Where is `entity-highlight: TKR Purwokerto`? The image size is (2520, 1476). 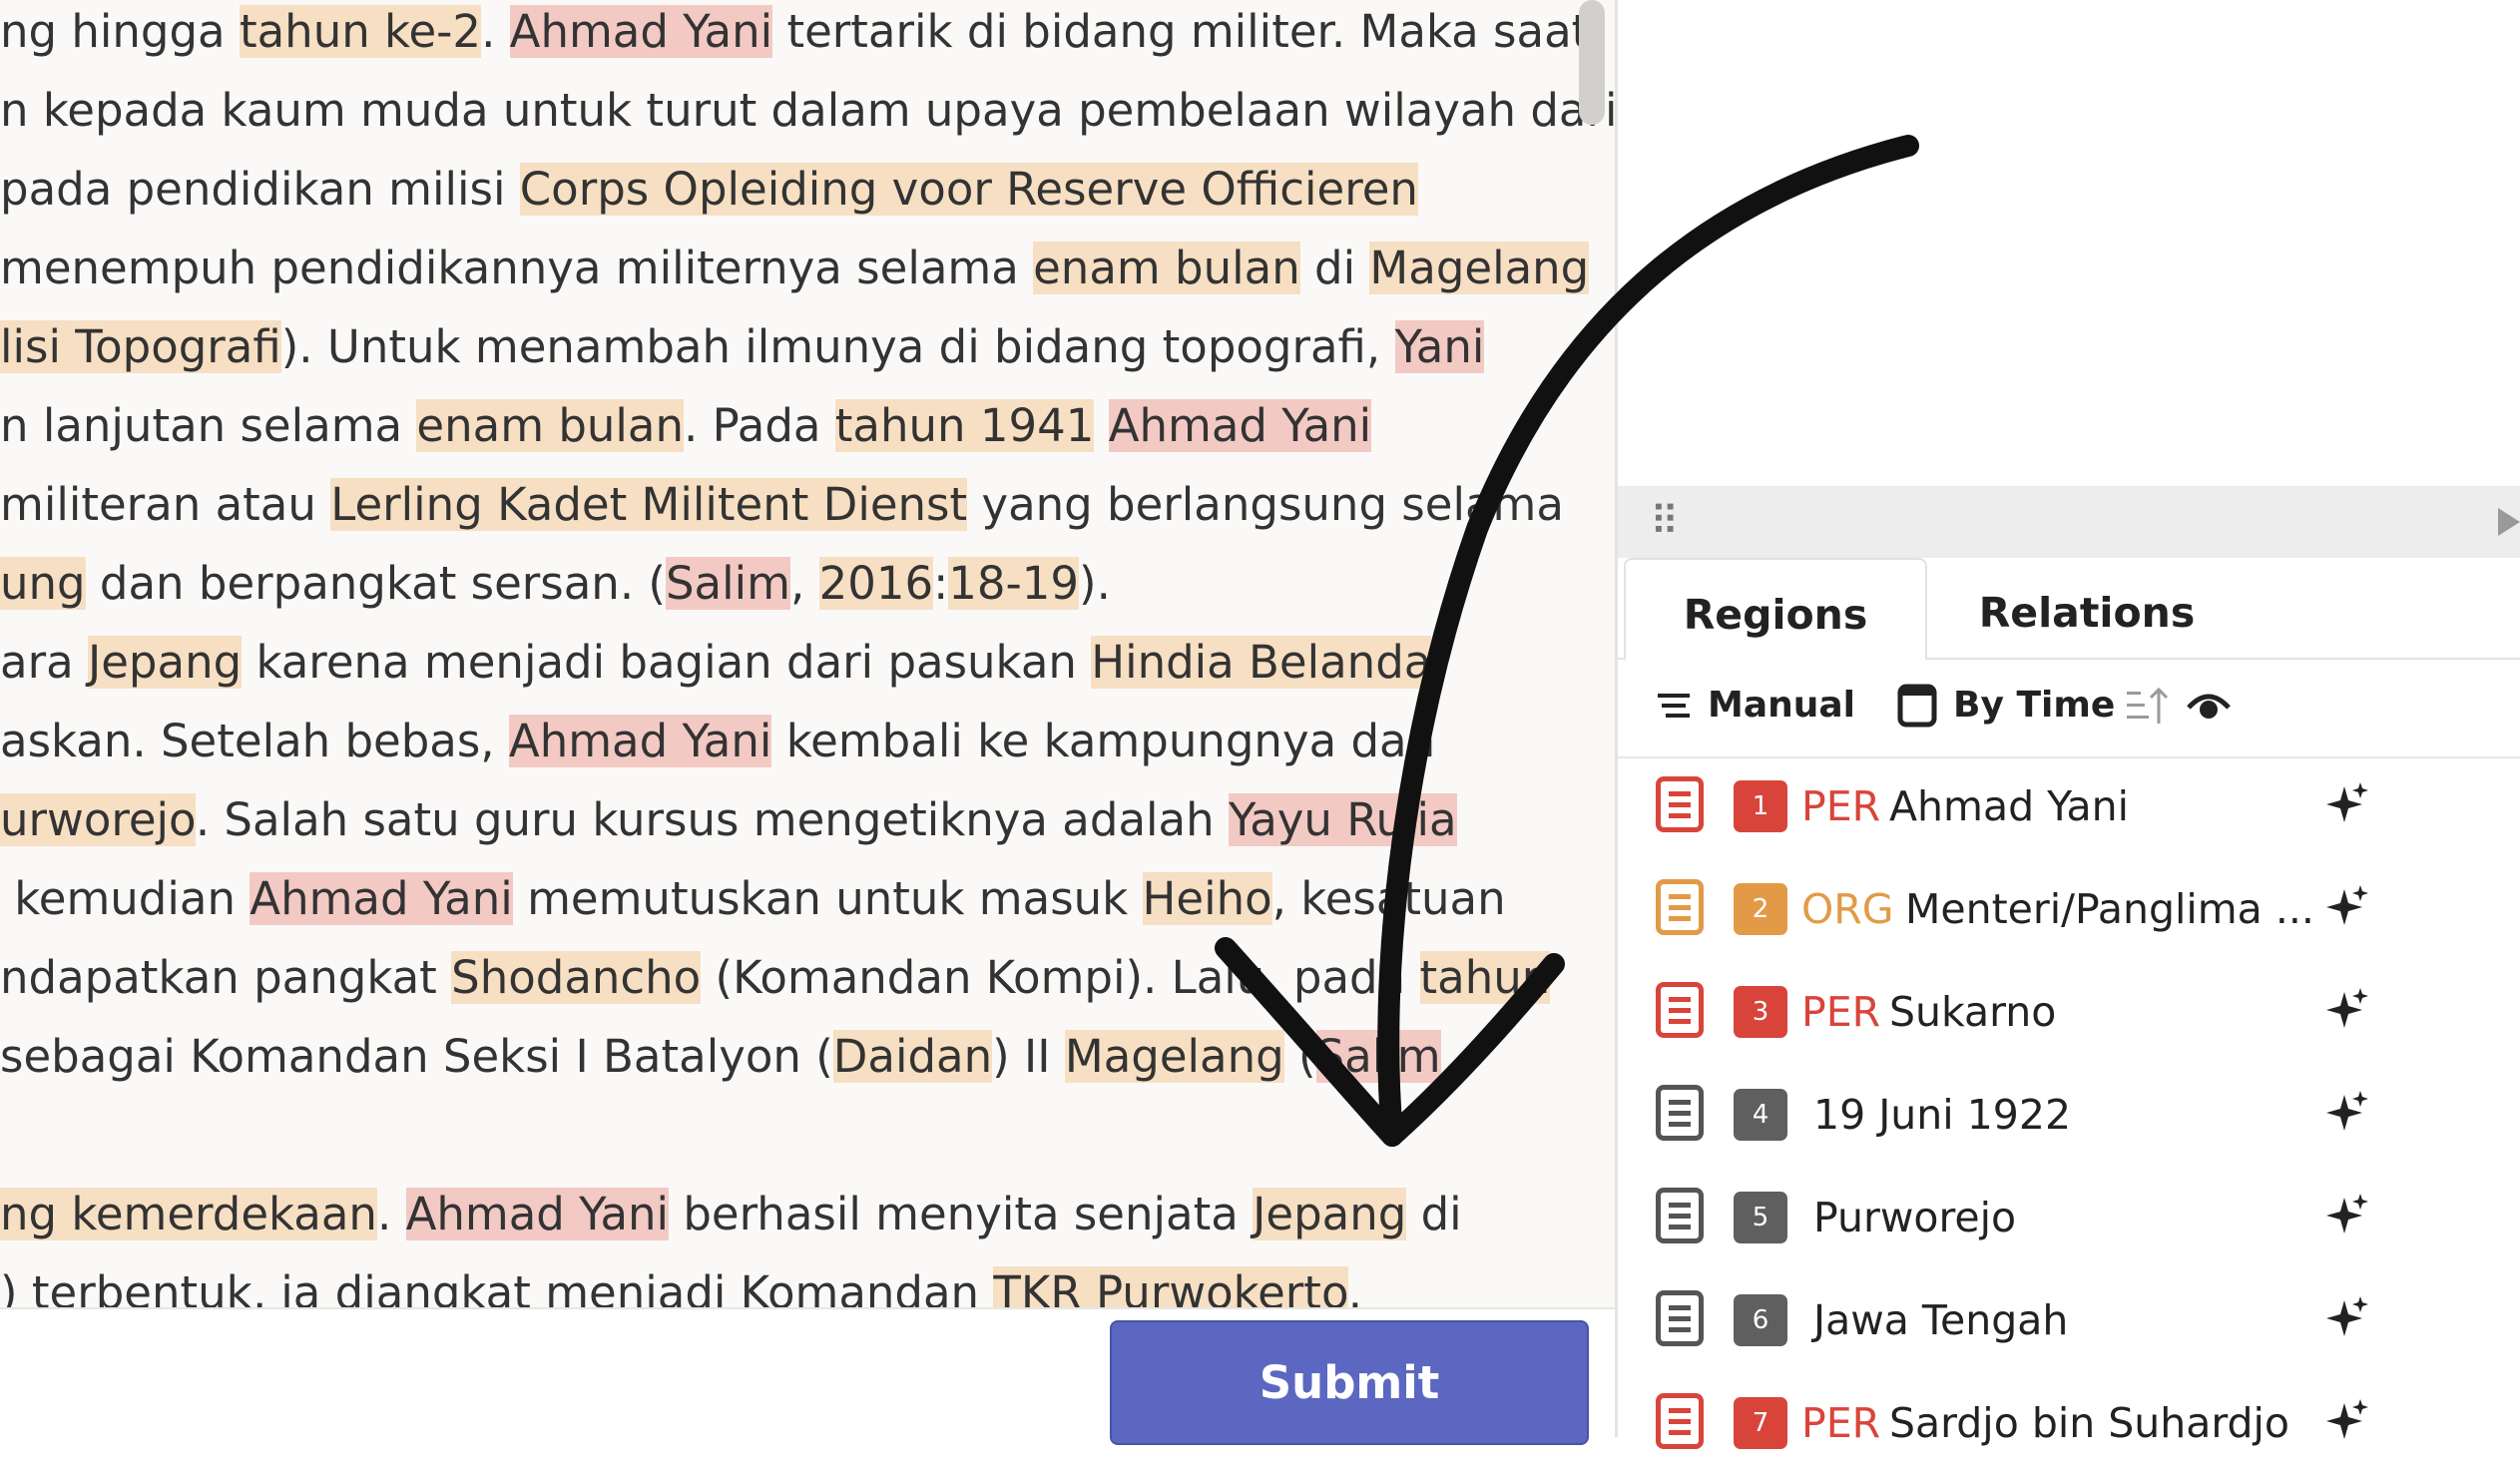 entity-highlight: TKR Purwokerto is located at coordinates (1170, 1286).